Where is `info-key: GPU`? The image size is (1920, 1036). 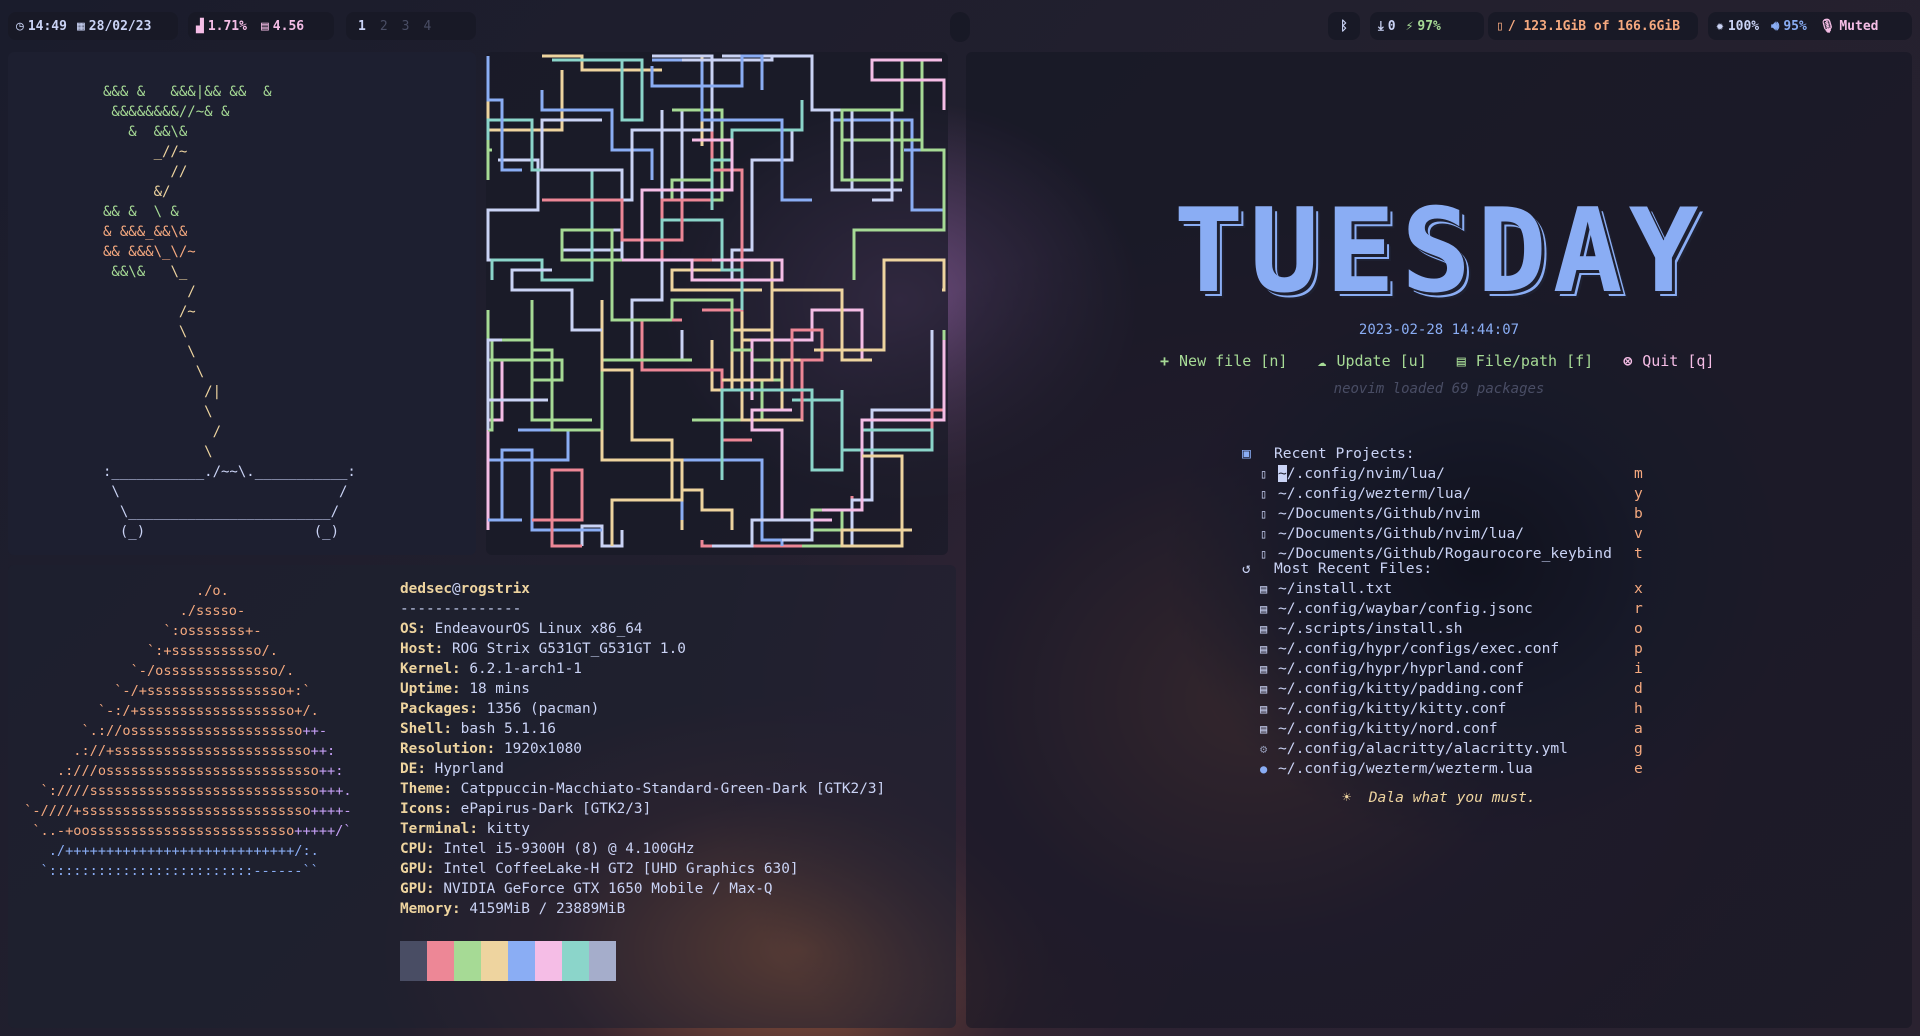 info-key: GPU is located at coordinates (413, 889).